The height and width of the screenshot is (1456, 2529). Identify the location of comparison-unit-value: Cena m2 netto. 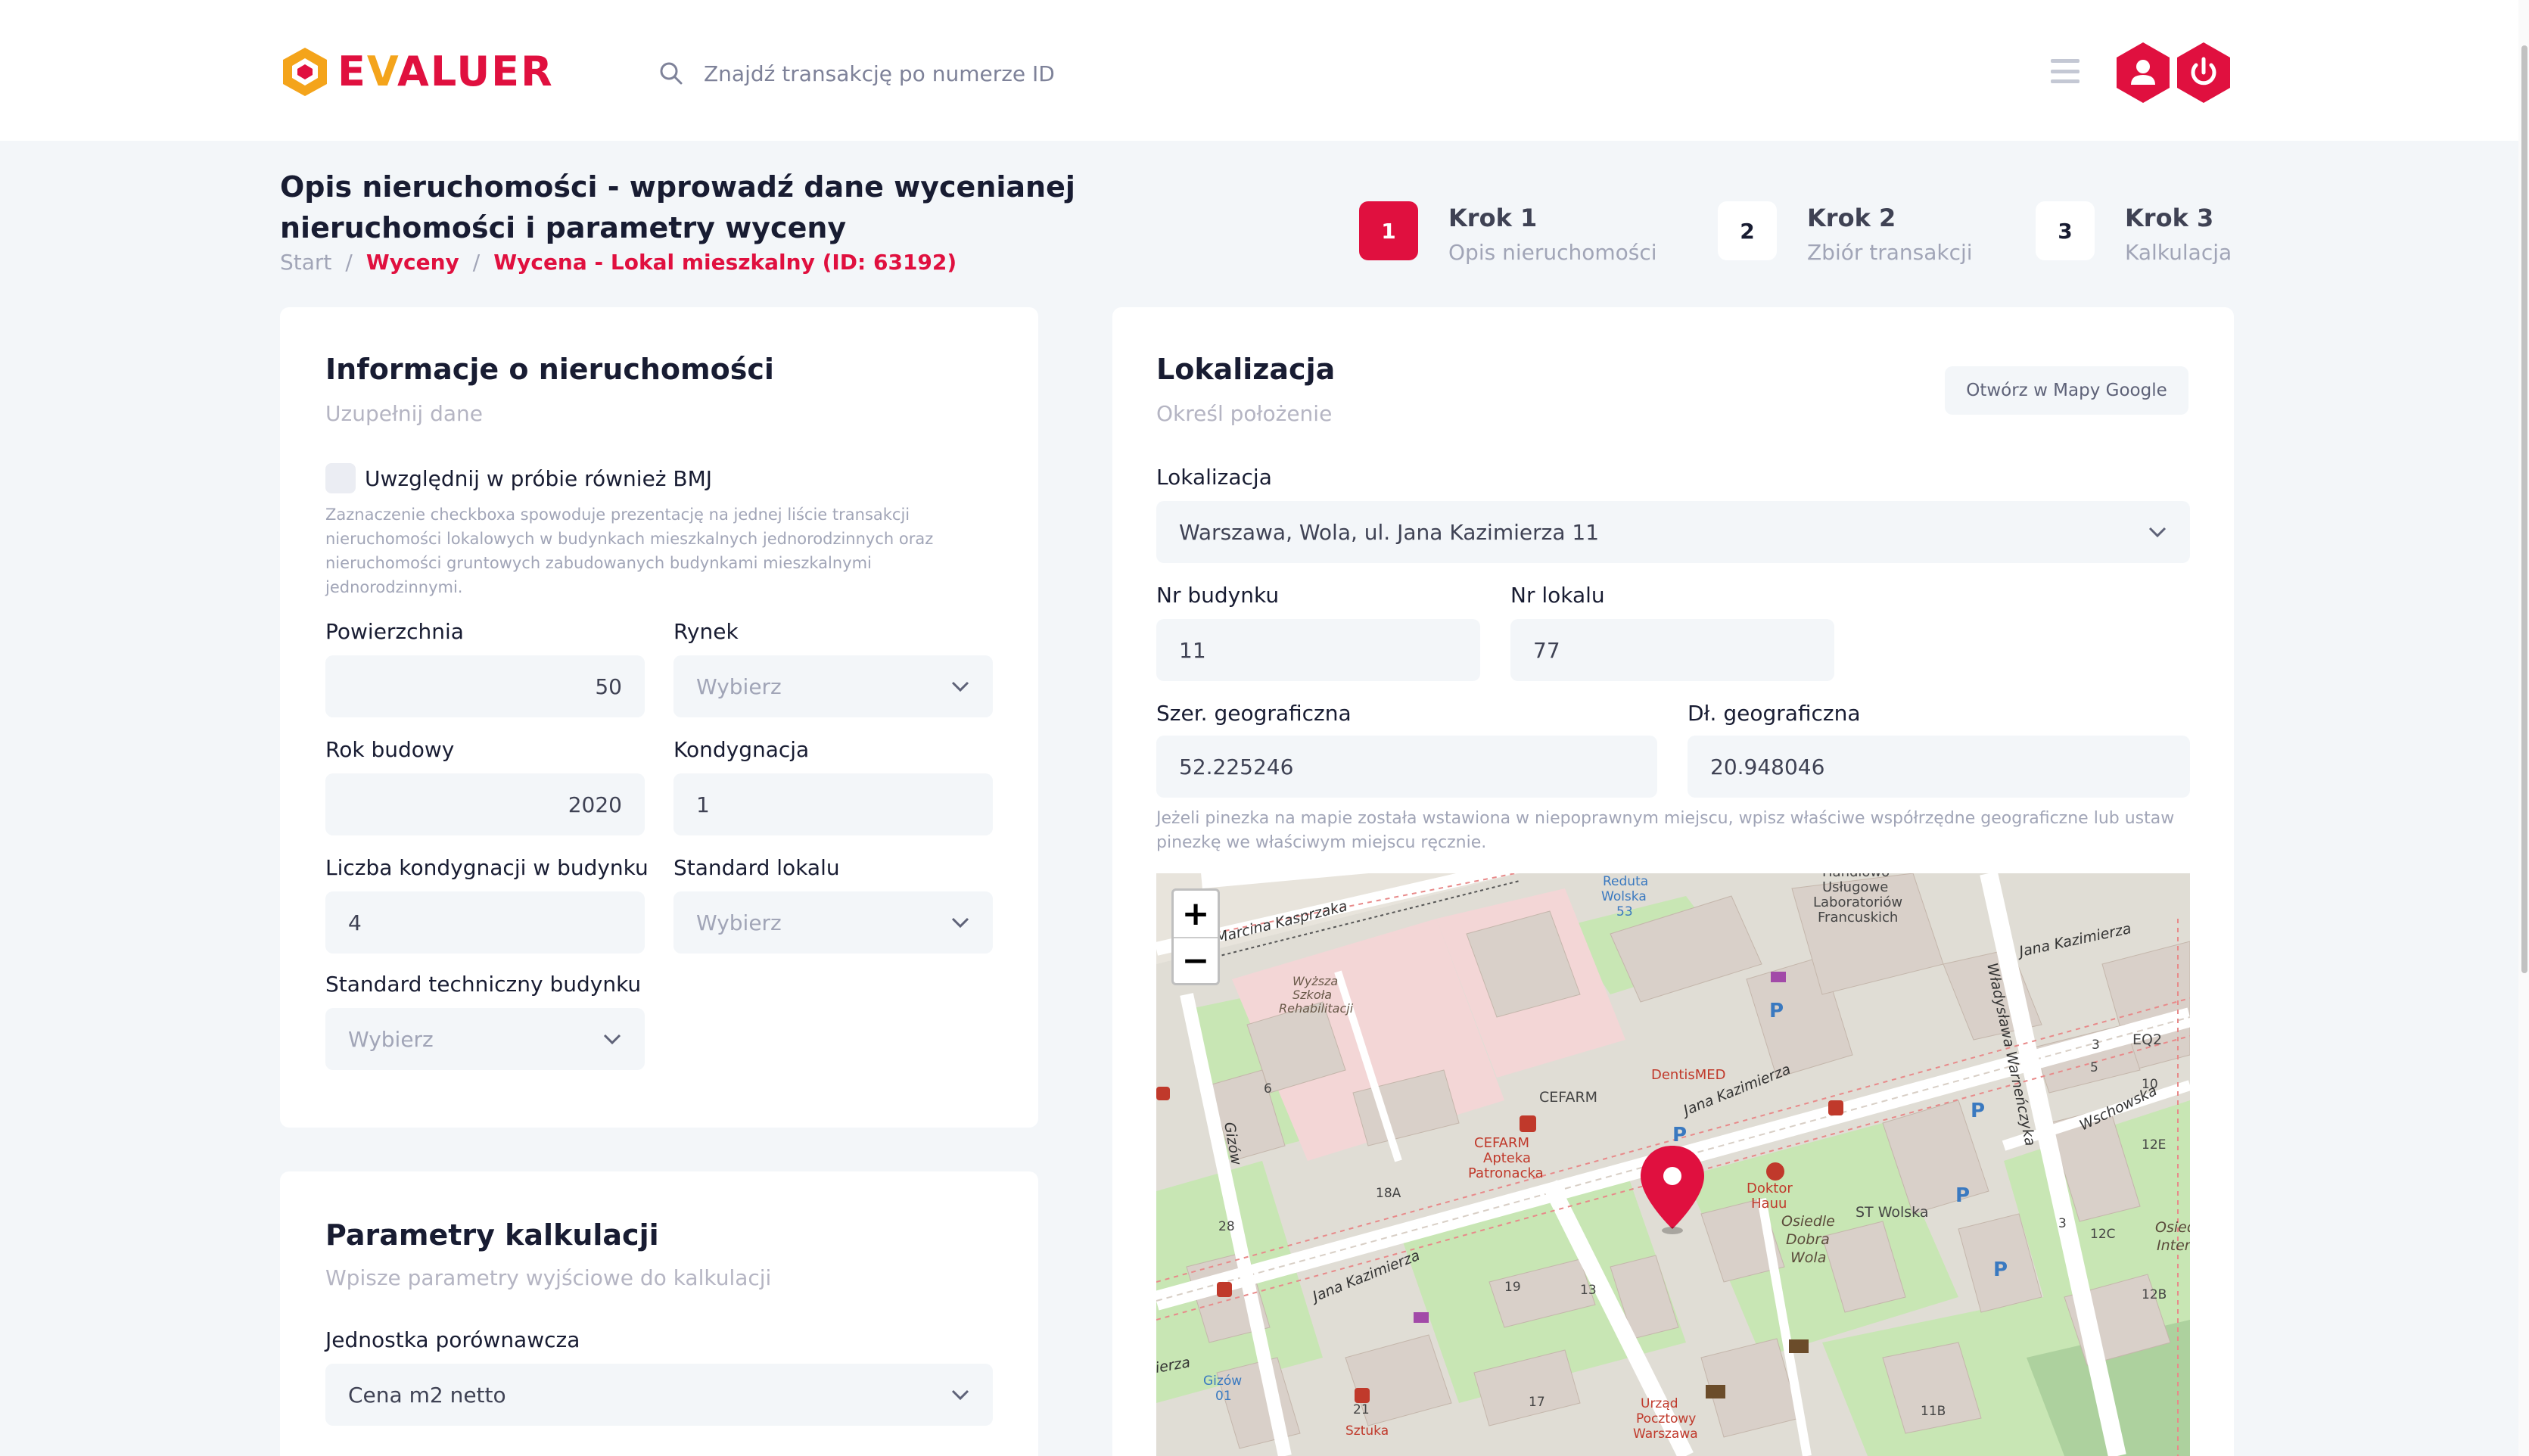
(427, 1395).